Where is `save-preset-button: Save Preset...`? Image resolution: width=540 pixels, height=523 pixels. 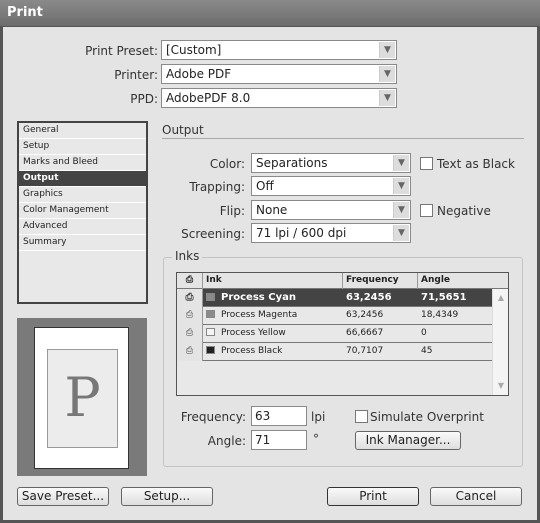 save-preset-button: Save Preset... is located at coordinates (63, 496).